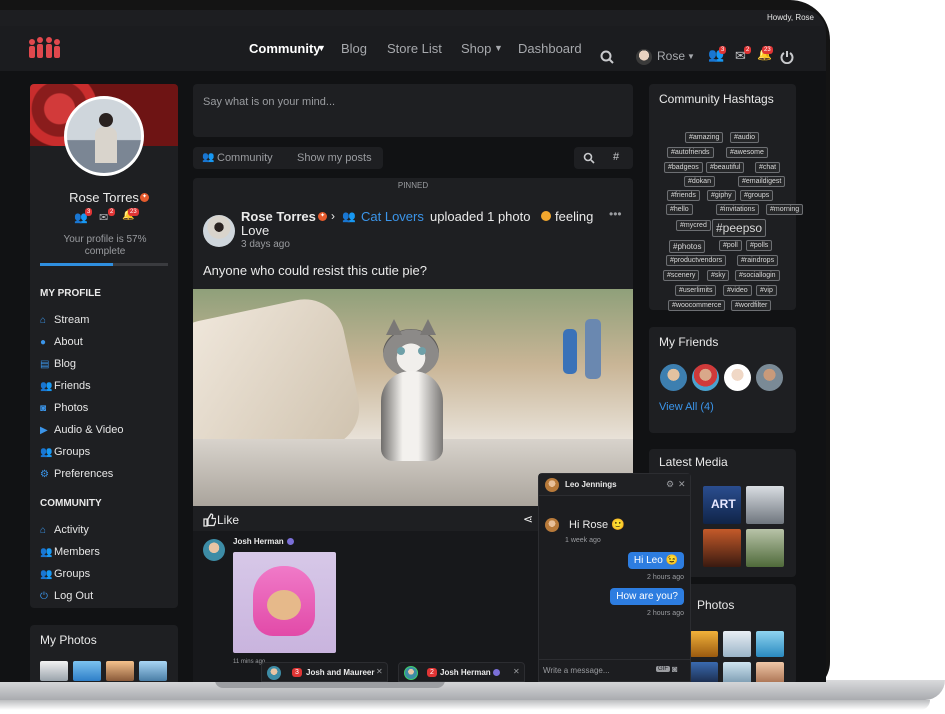 The height and width of the screenshot is (714, 945). What do you see at coordinates (683, 195) in the screenshot?
I see `hashtag-chip: #friends` at bounding box center [683, 195].